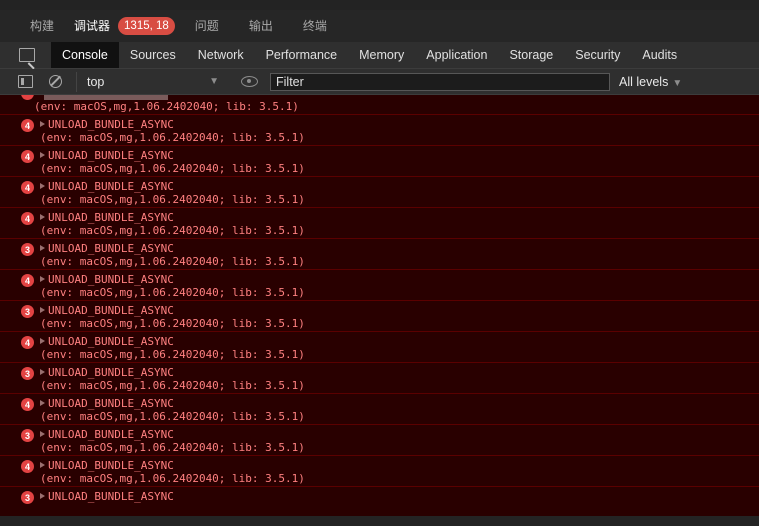 This screenshot has width=759, height=526. Describe the element at coordinates (644, 81) in the screenshot. I see `log-levels-label: All levels` at that location.